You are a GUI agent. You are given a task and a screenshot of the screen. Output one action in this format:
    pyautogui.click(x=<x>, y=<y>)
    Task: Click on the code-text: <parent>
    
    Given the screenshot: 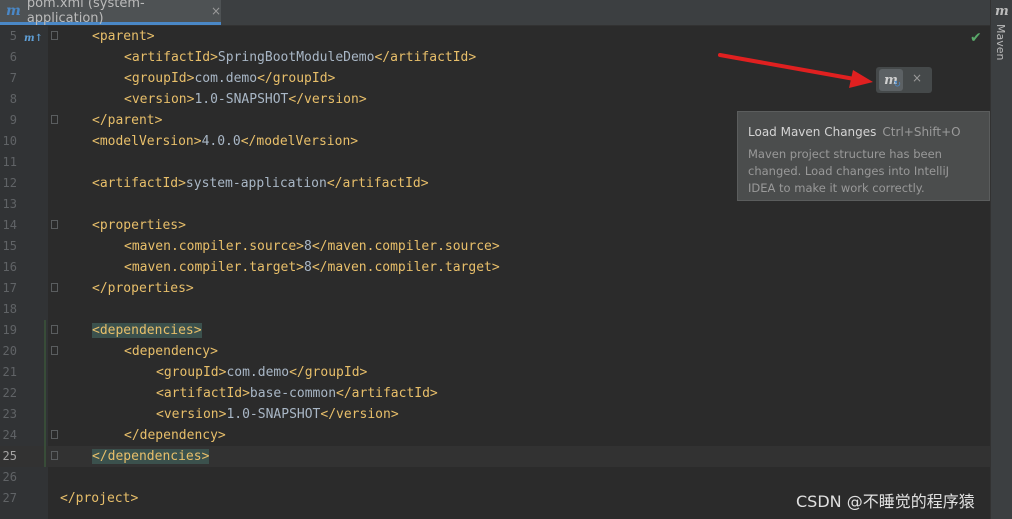 What is the action you would take?
    pyautogui.click(x=123, y=36)
    